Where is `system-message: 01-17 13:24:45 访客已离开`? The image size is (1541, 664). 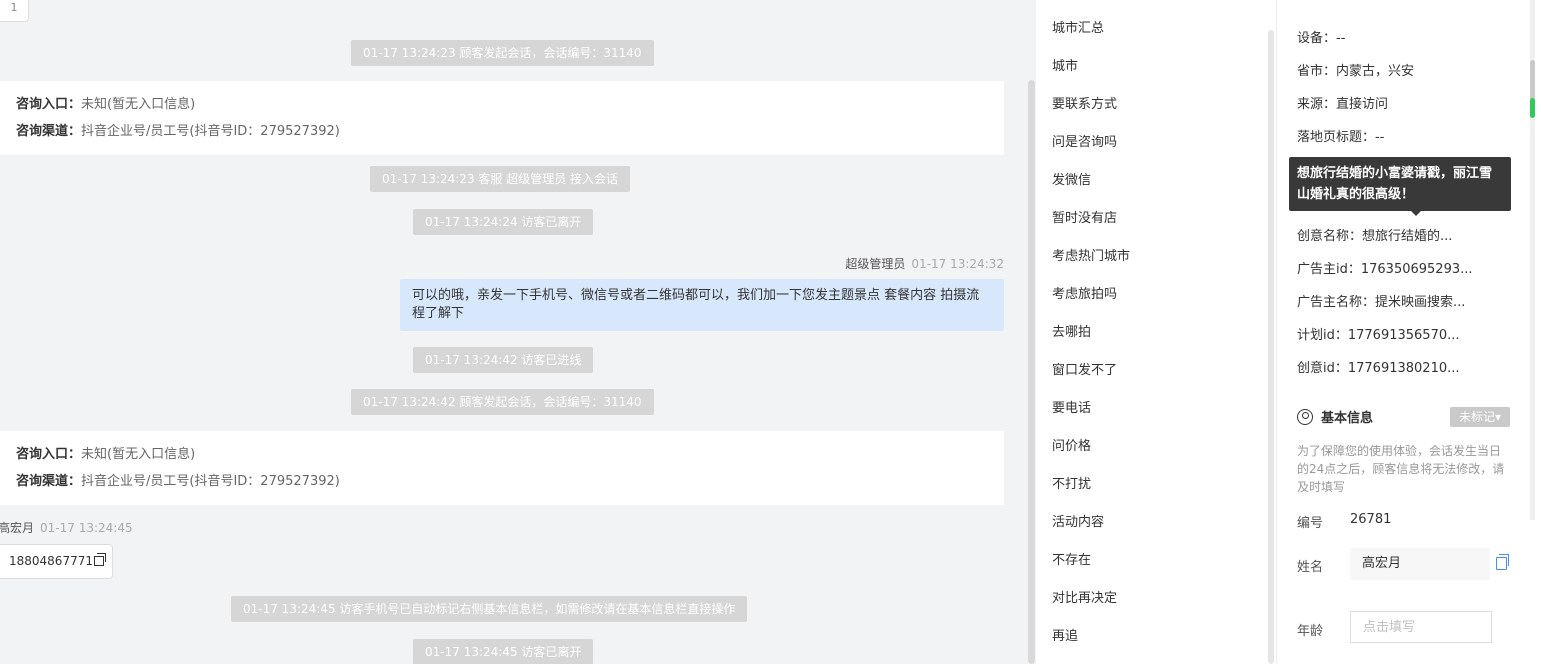 system-message: 01-17 13:24:45 访客已离开 is located at coordinates (503, 651).